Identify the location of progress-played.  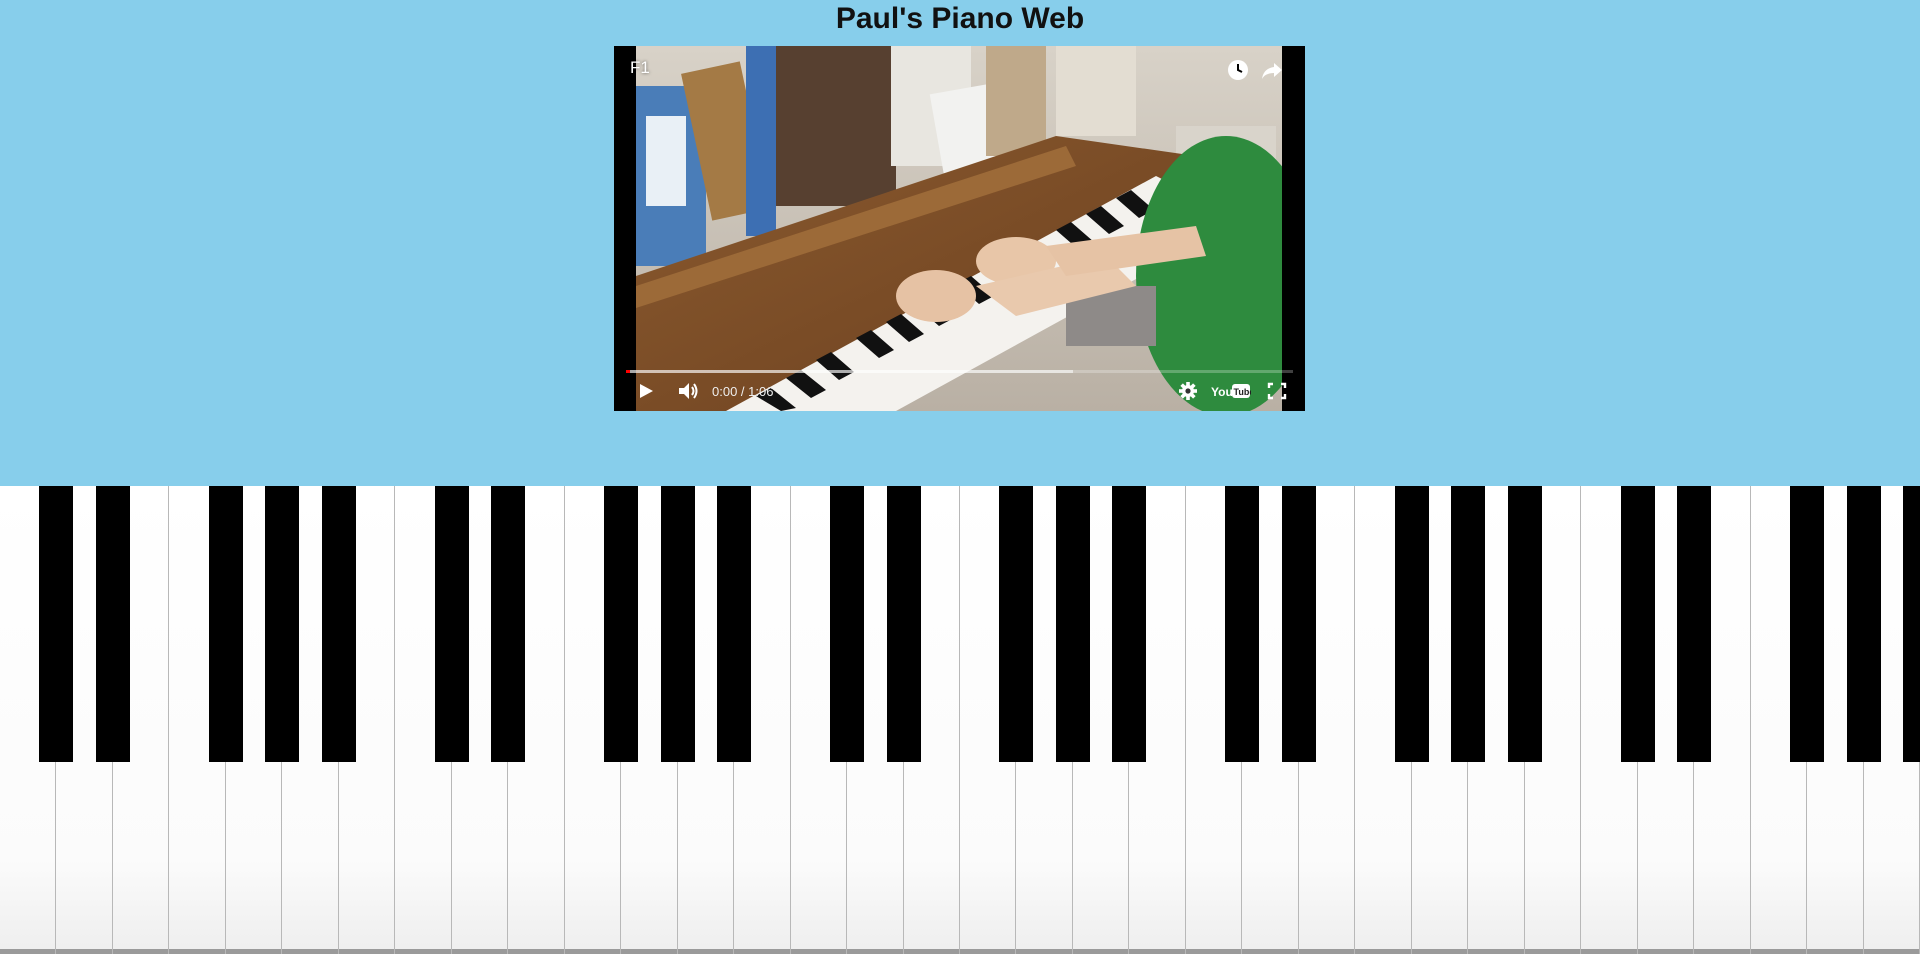
(628, 371).